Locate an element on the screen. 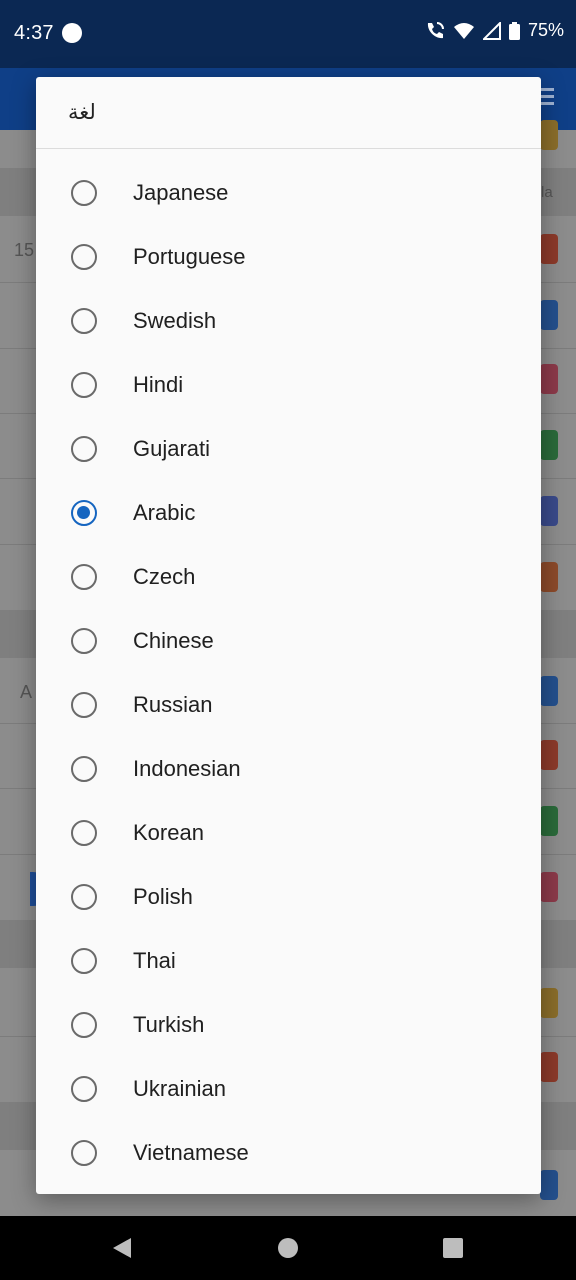 The width and height of the screenshot is (576, 1280). language-option-gujarati: Gujarati is located at coordinates (288, 449).